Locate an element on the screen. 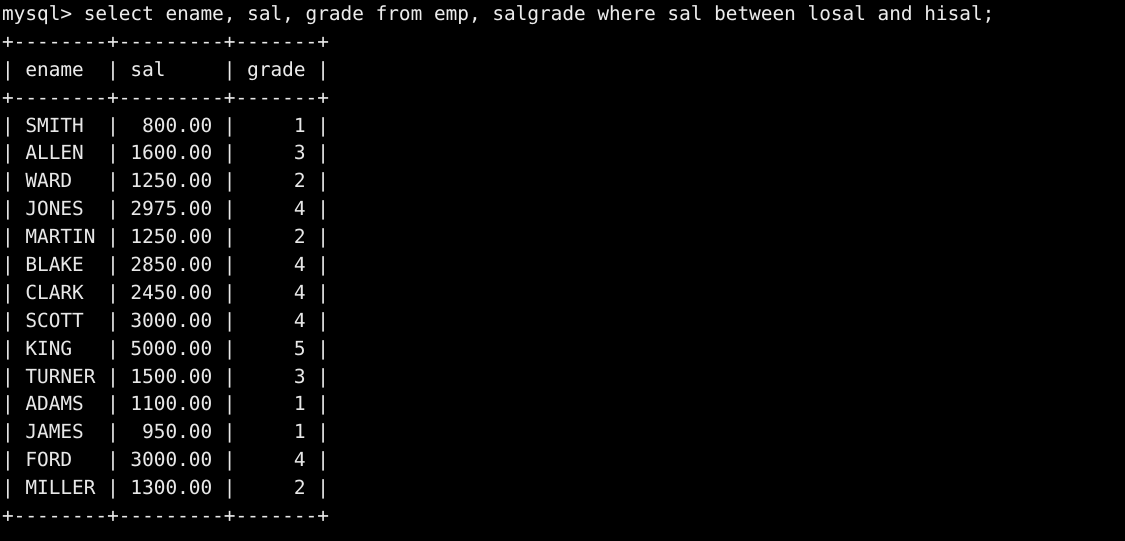  table-row: | SMITH | 800.00 | 1 | is located at coordinates (165, 125).